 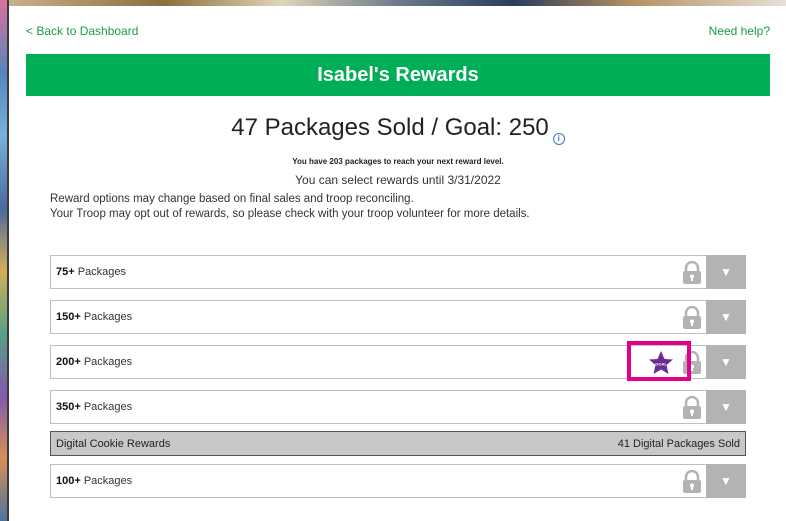 What do you see at coordinates (4, 260) in the screenshot?
I see `window-edge-left` at bounding box center [4, 260].